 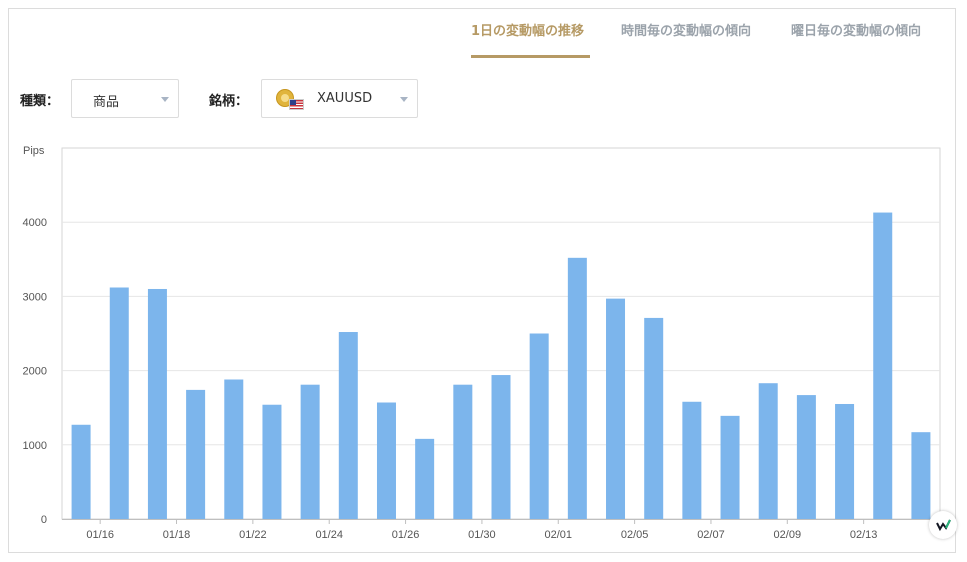 What do you see at coordinates (406, 535) in the screenshot?
I see `x-tick-label: 01/26` at bounding box center [406, 535].